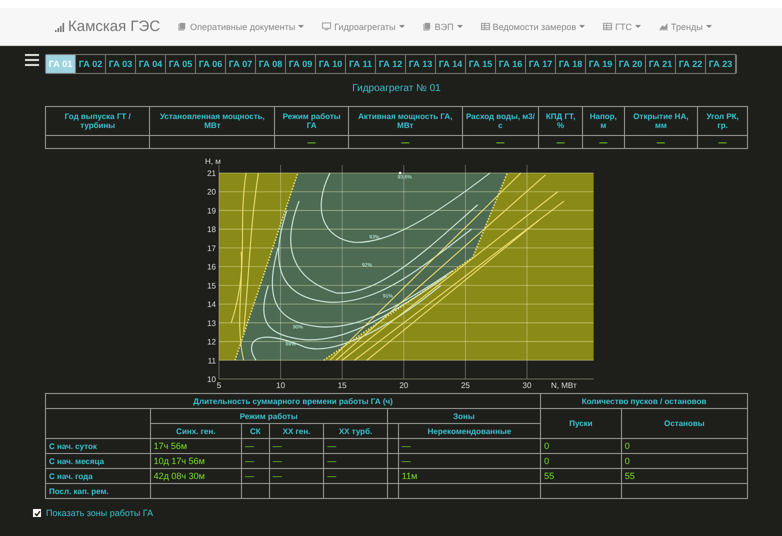 This screenshot has width=782, height=536. I want to click on column-header: Активная мощность ГА, МВт, so click(405, 121).